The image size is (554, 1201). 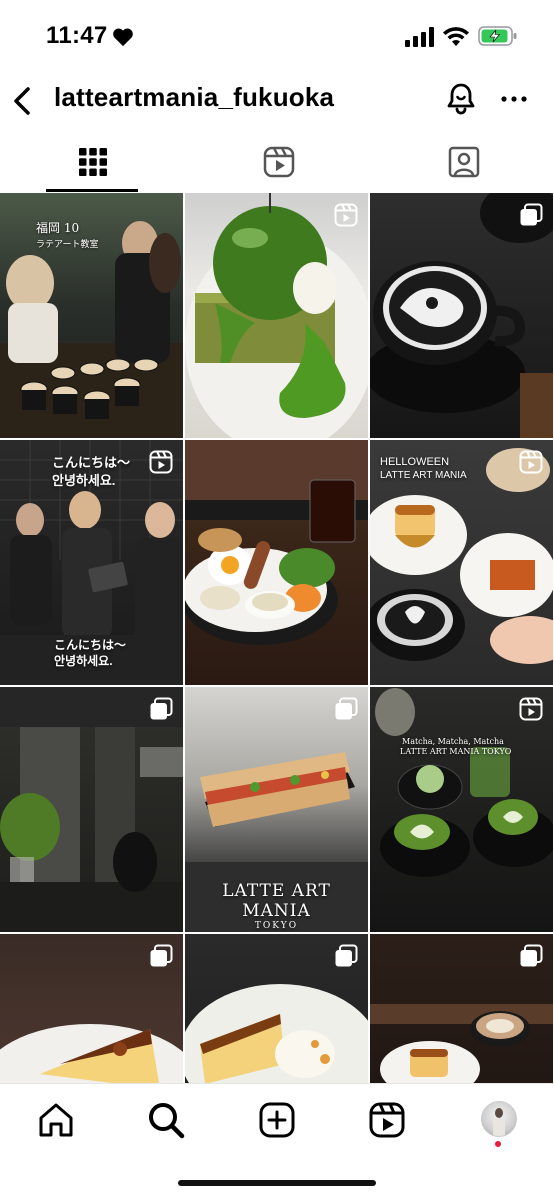 What do you see at coordinates (453, 741) in the screenshot?
I see `post-caption-overlay: Matcha, Matcha, Matcha` at bounding box center [453, 741].